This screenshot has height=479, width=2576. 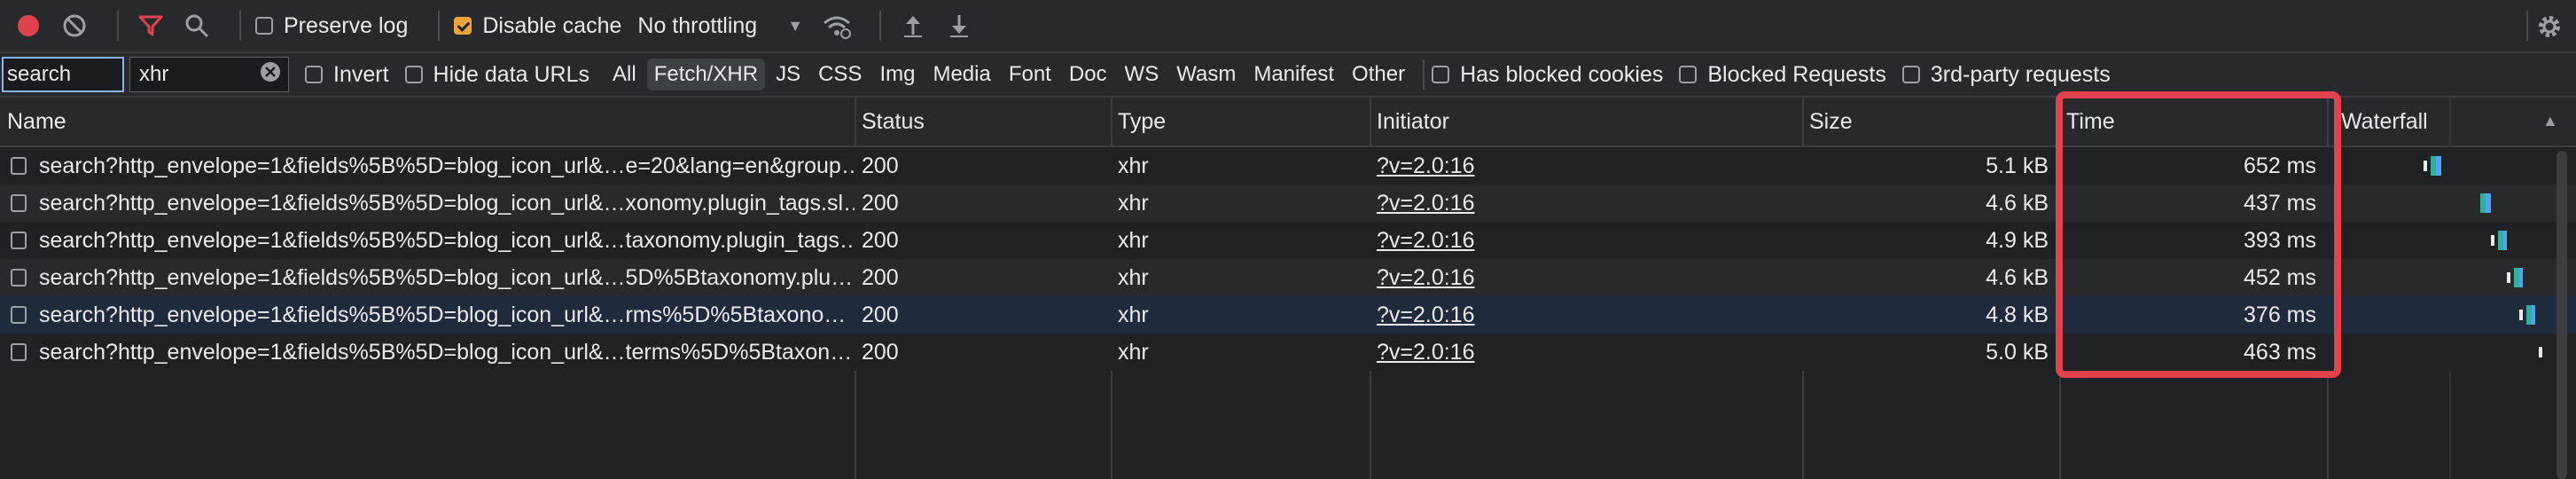 I want to click on type-filter-css: CSS, so click(x=840, y=75).